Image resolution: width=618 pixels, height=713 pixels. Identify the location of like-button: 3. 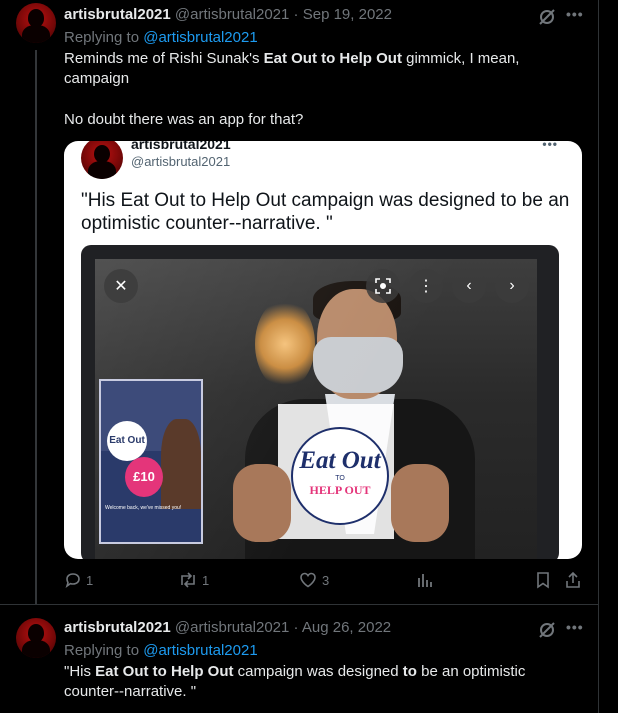
(314, 580).